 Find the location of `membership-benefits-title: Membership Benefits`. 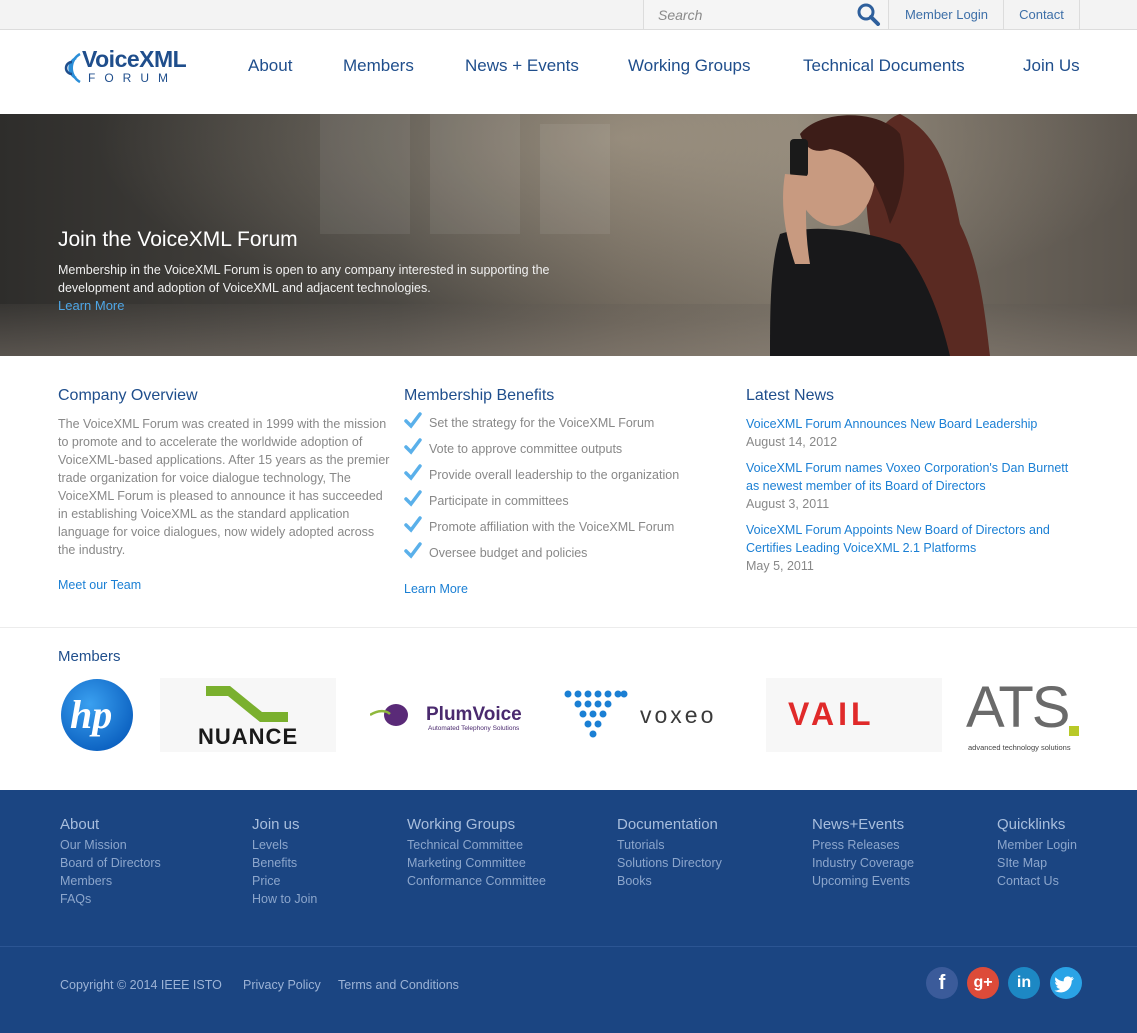

membership-benefits-title: Membership Benefits is located at coordinates (479, 395).